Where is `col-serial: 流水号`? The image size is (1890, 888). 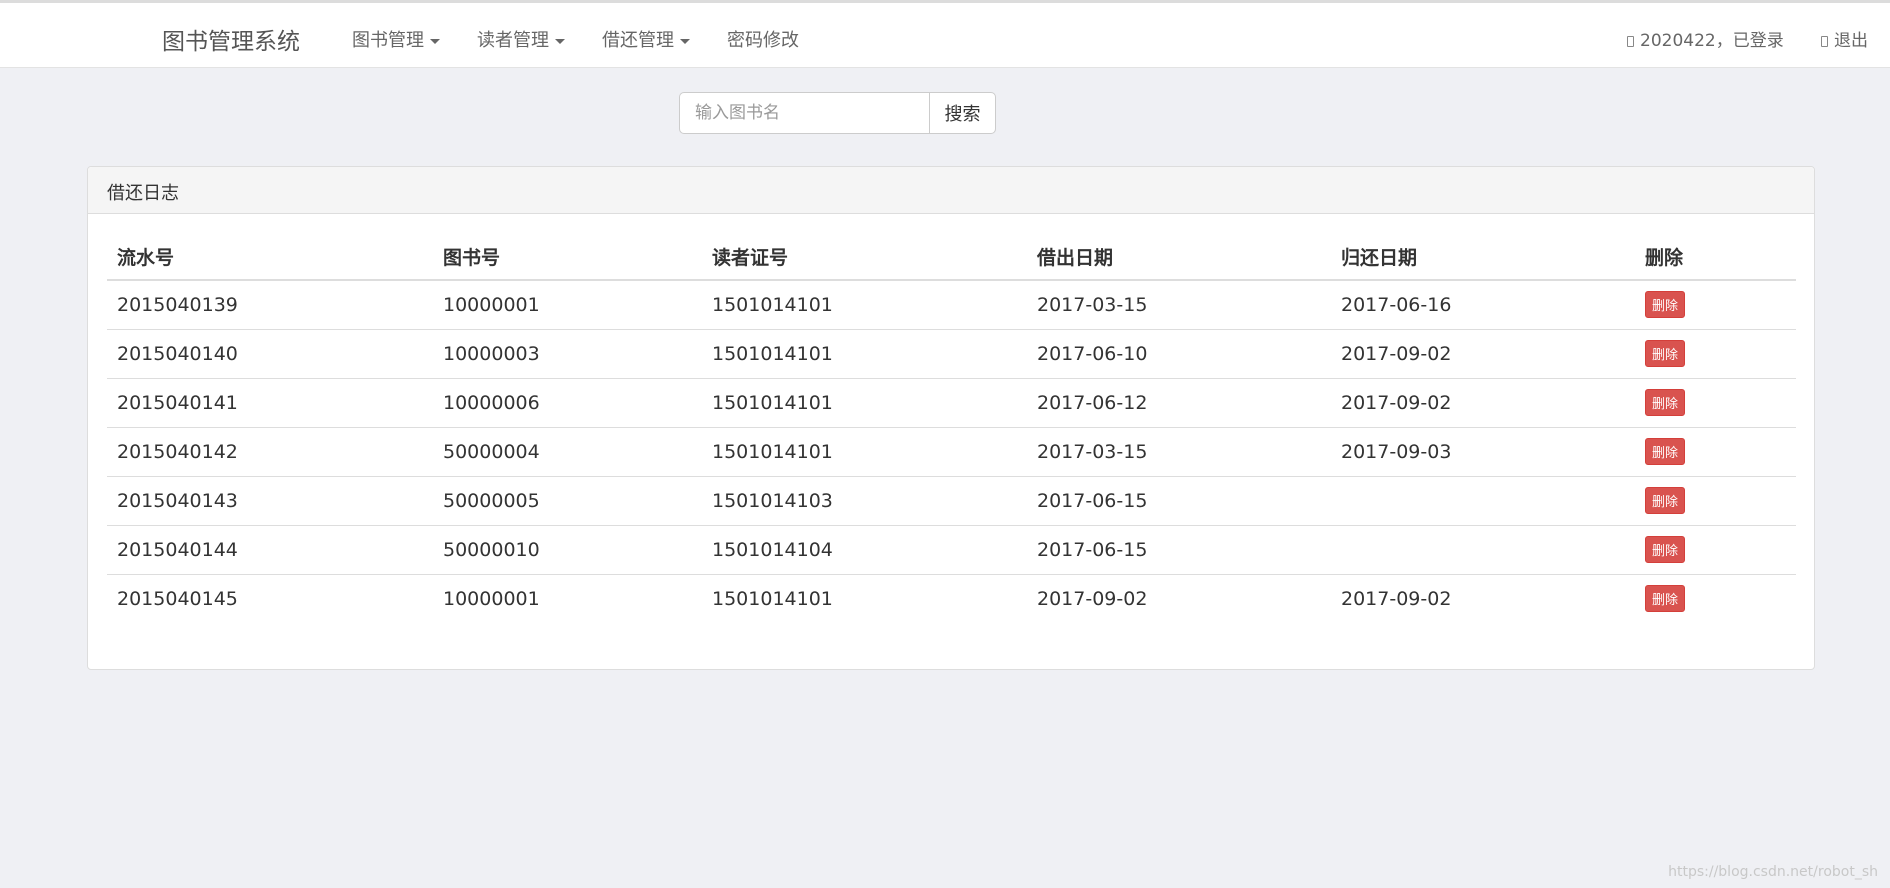
col-serial: 流水号 is located at coordinates (270, 257).